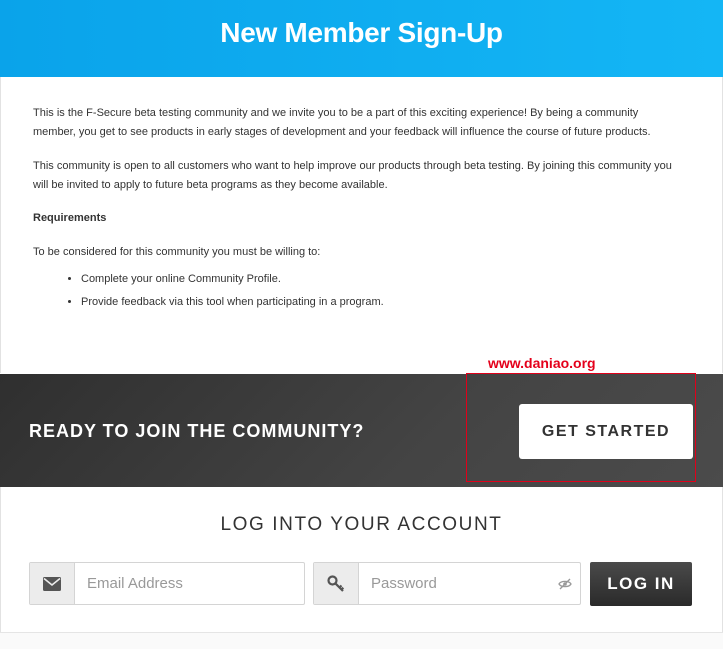 This screenshot has width=725, height=649. I want to click on right-border, so click(722, 567).